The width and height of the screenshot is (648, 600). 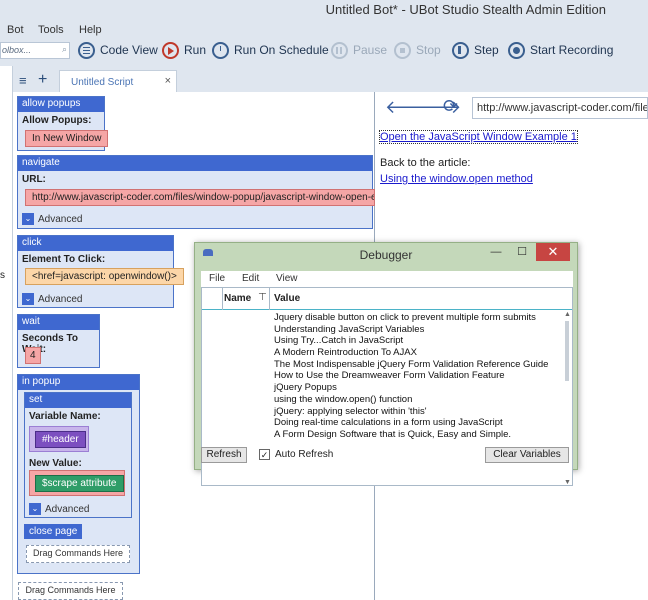 What do you see at coordinates (86, 50) in the screenshot?
I see `code-view-icon` at bounding box center [86, 50].